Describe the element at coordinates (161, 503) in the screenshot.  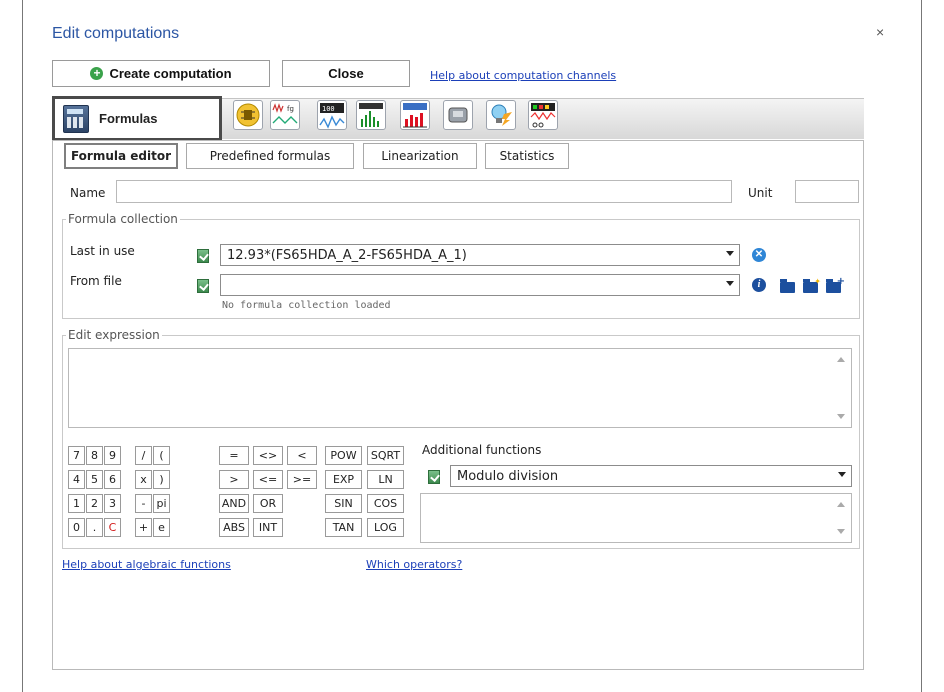
I see `keypad-key: pi` at that location.